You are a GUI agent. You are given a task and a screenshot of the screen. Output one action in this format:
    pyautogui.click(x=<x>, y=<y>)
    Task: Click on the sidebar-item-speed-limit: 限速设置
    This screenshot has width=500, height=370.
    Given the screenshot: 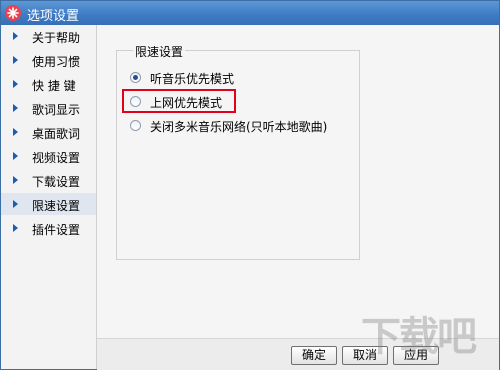 What is the action you would take?
    pyautogui.click(x=48, y=204)
    